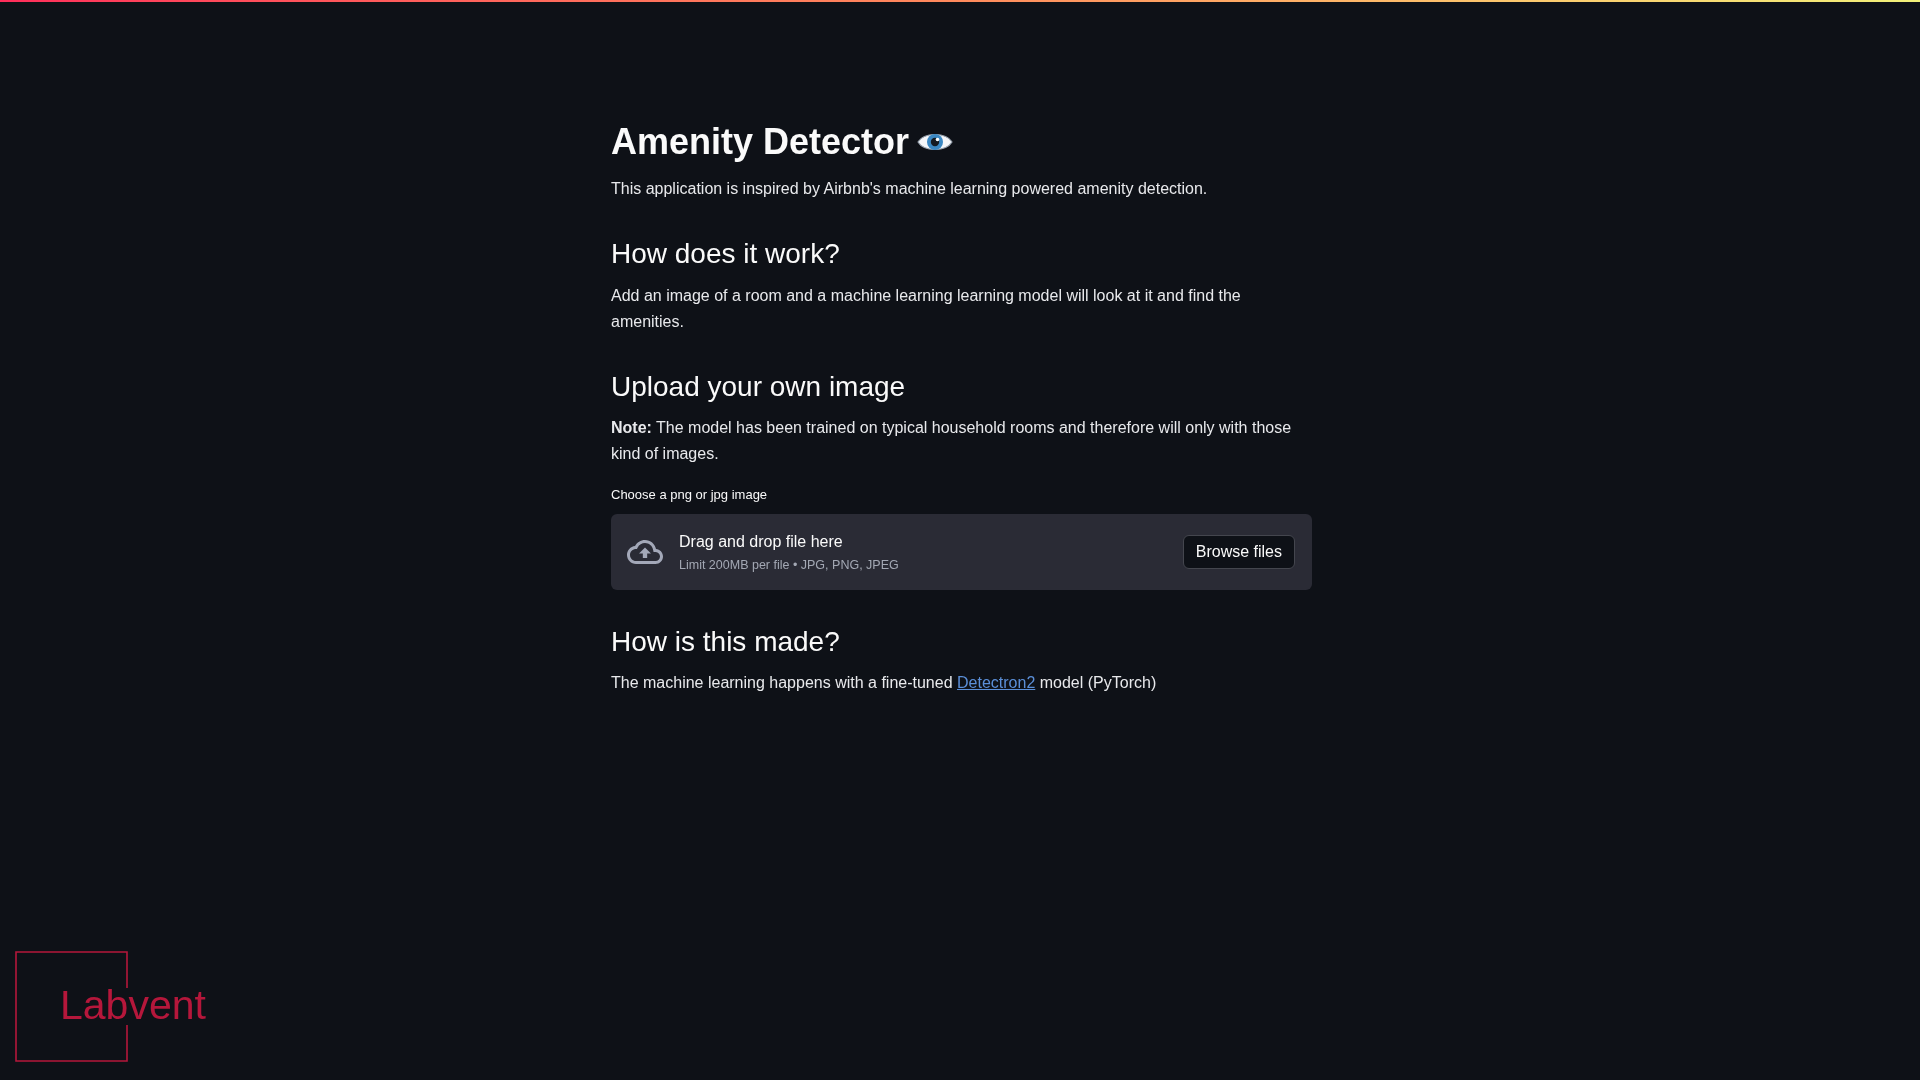  Describe the element at coordinates (926, 309) in the screenshot. I see `section-text: Add an image of a room and a machine learning learning model will look at it and find the amenities.` at that location.